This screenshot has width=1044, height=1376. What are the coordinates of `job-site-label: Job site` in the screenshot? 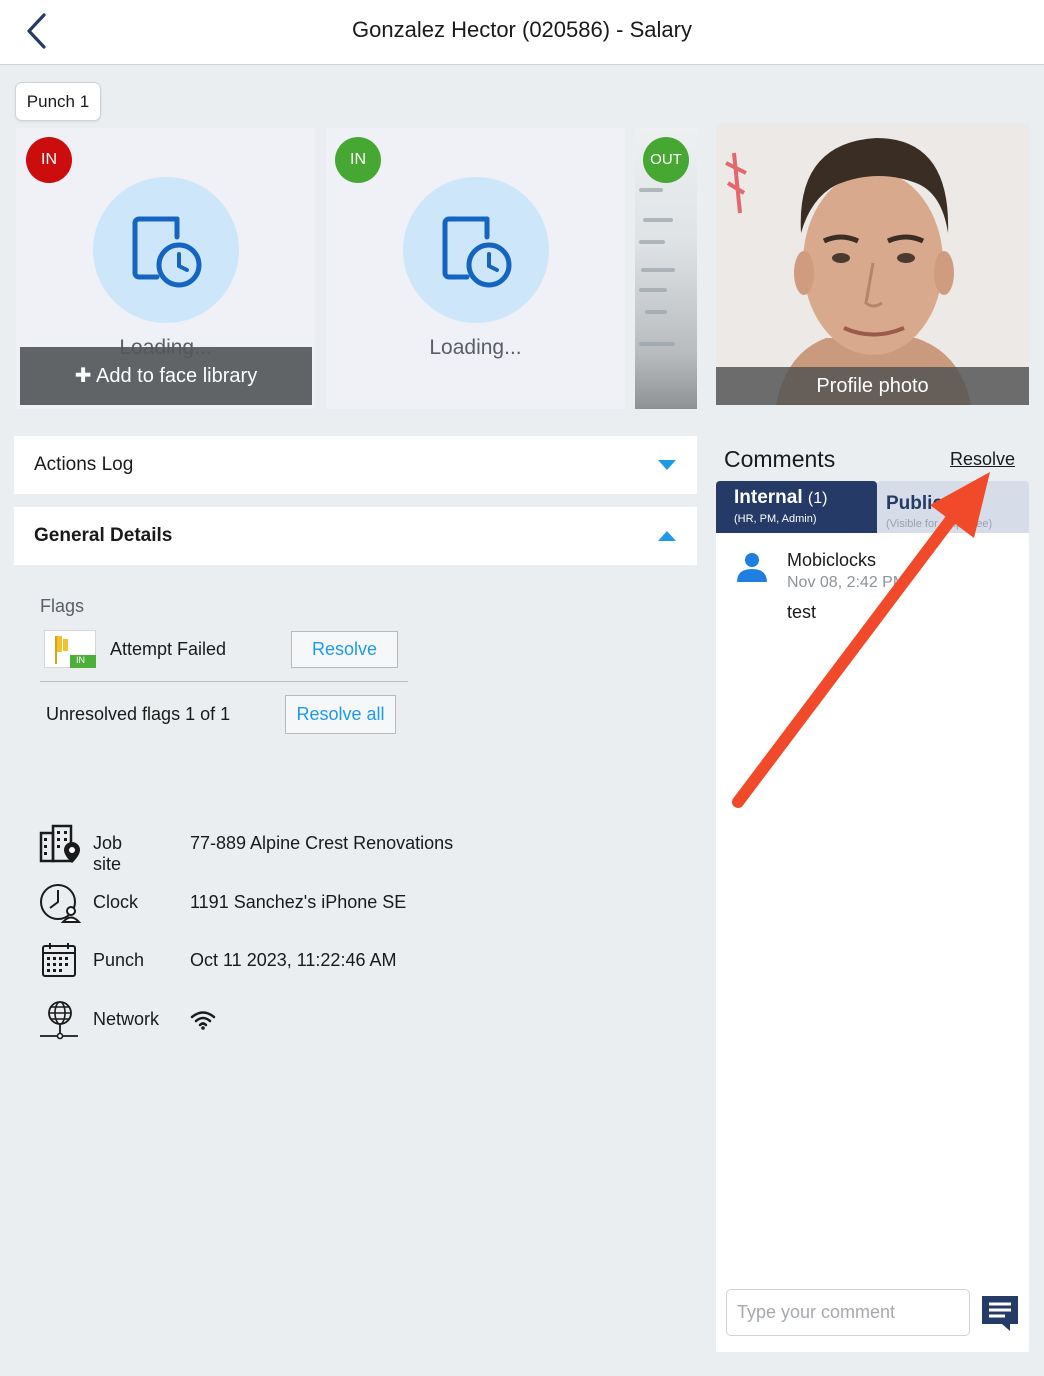 It's located at (108, 853).